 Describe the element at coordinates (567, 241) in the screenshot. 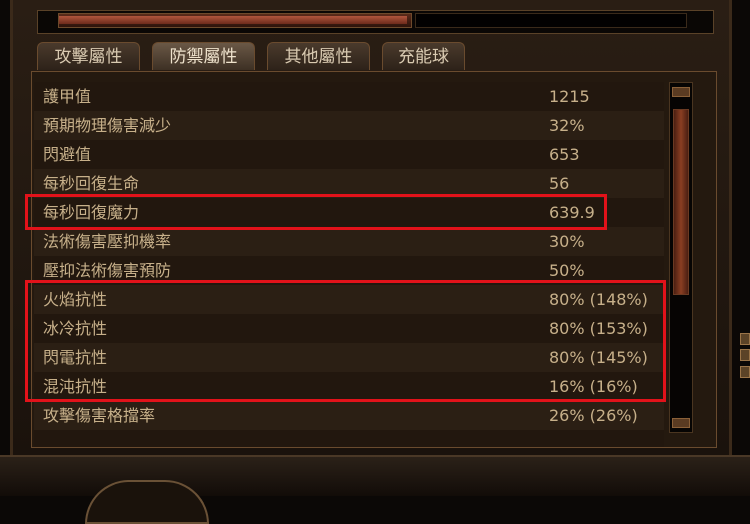

I see `stat-value: 30%` at that location.